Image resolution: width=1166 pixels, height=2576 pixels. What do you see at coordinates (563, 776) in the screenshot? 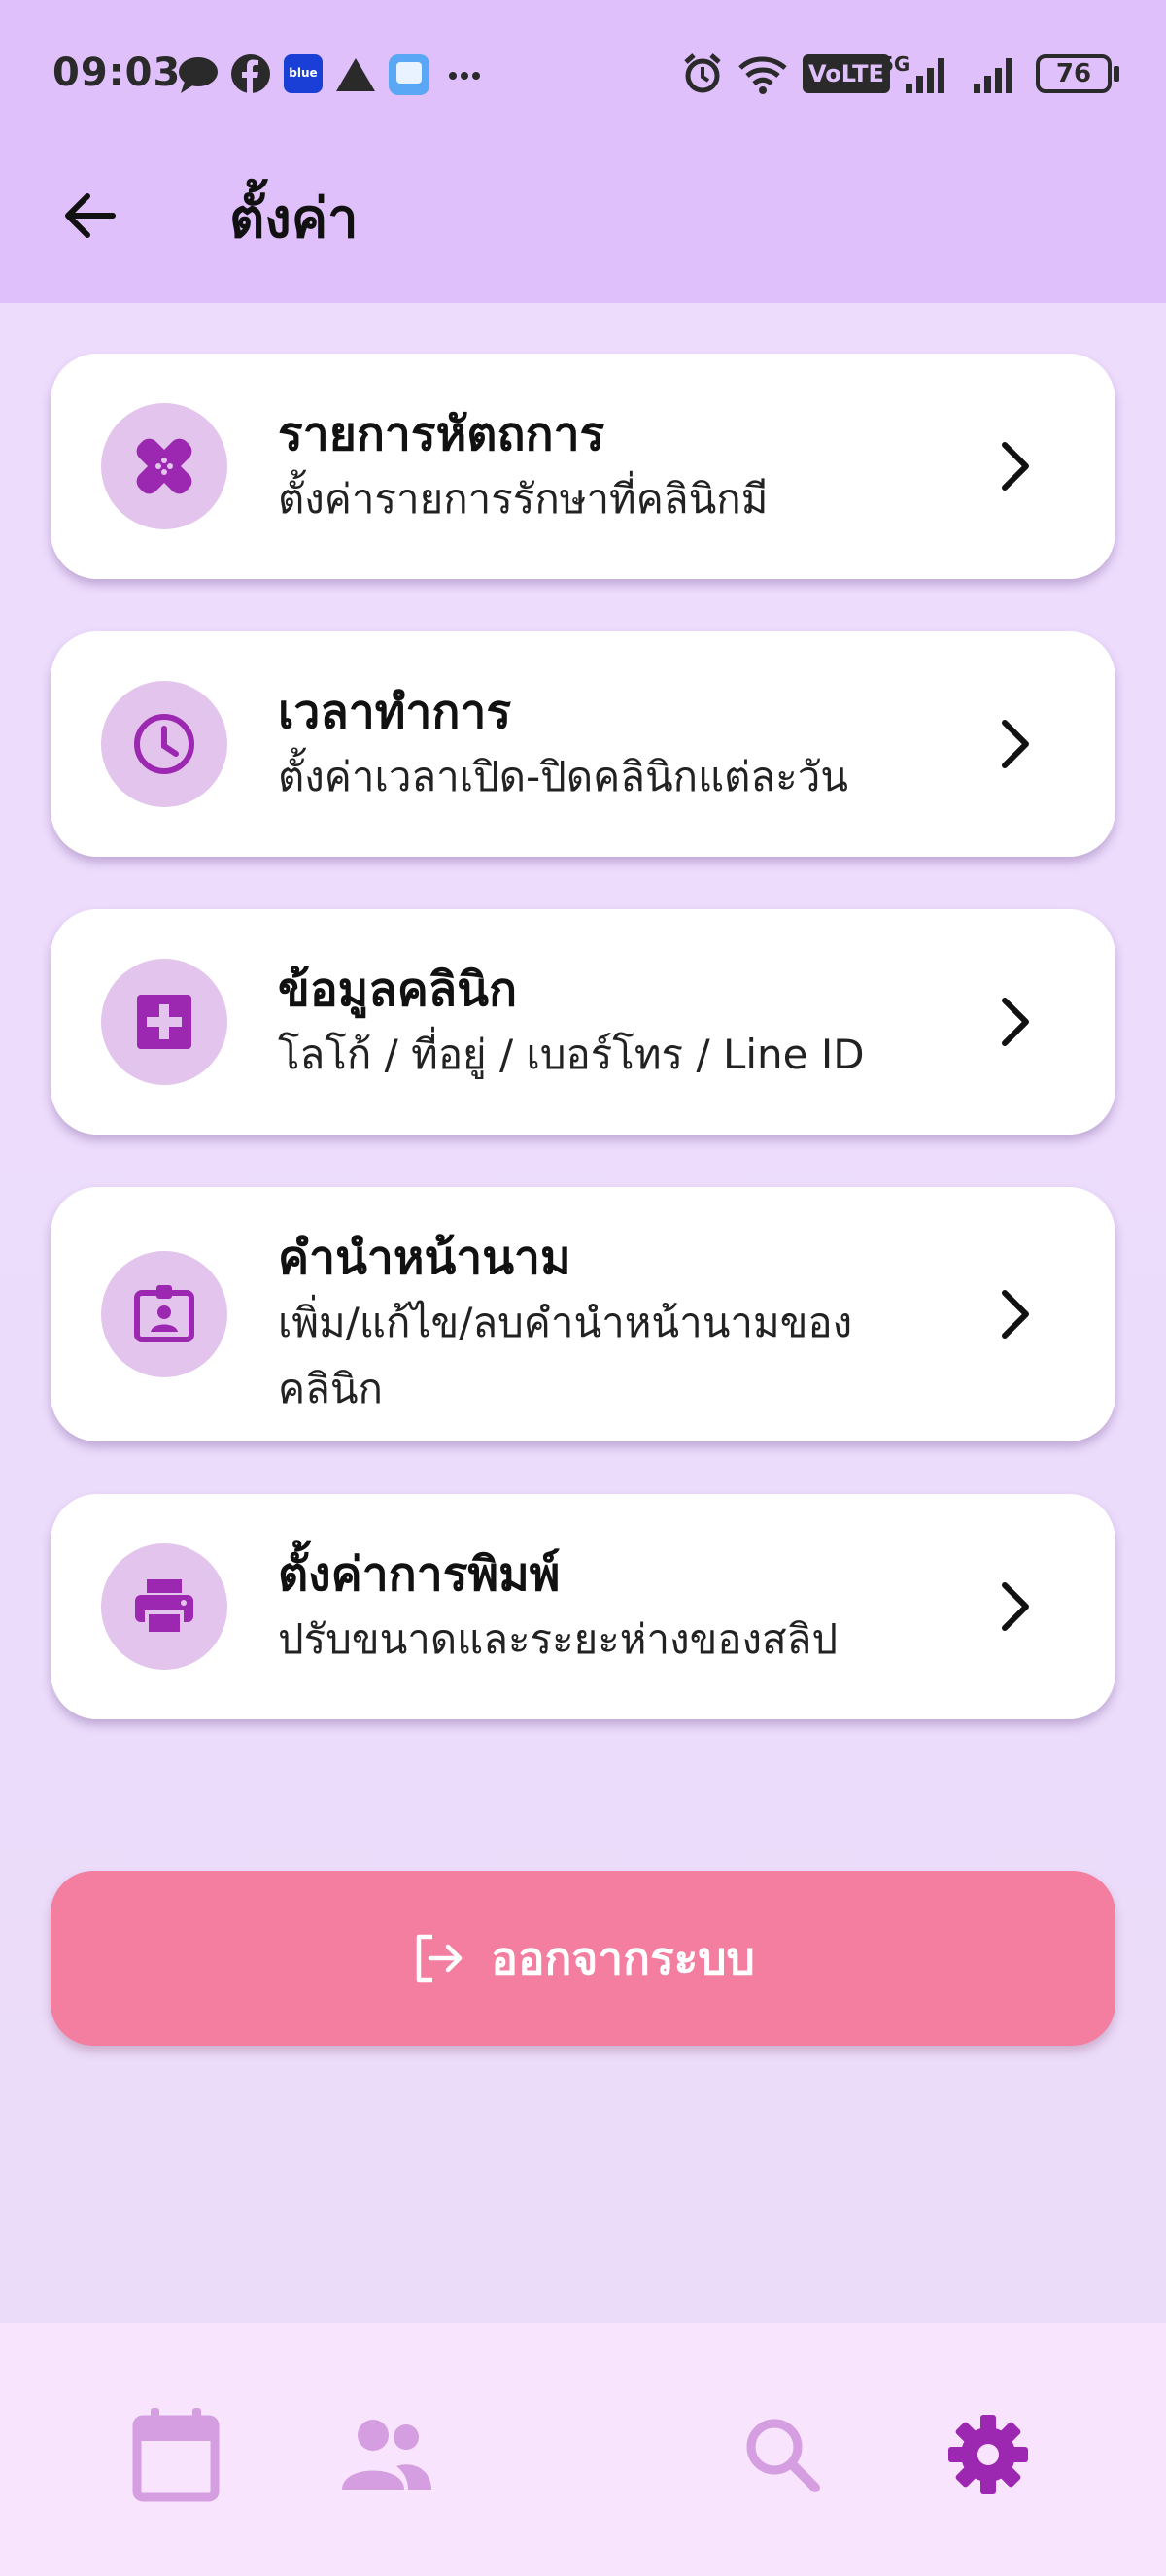
I see `menu-item-subtitle: ตั้งค่าเวลาเปิด-ปิดคลินิกแต่ละวัน` at bounding box center [563, 776].